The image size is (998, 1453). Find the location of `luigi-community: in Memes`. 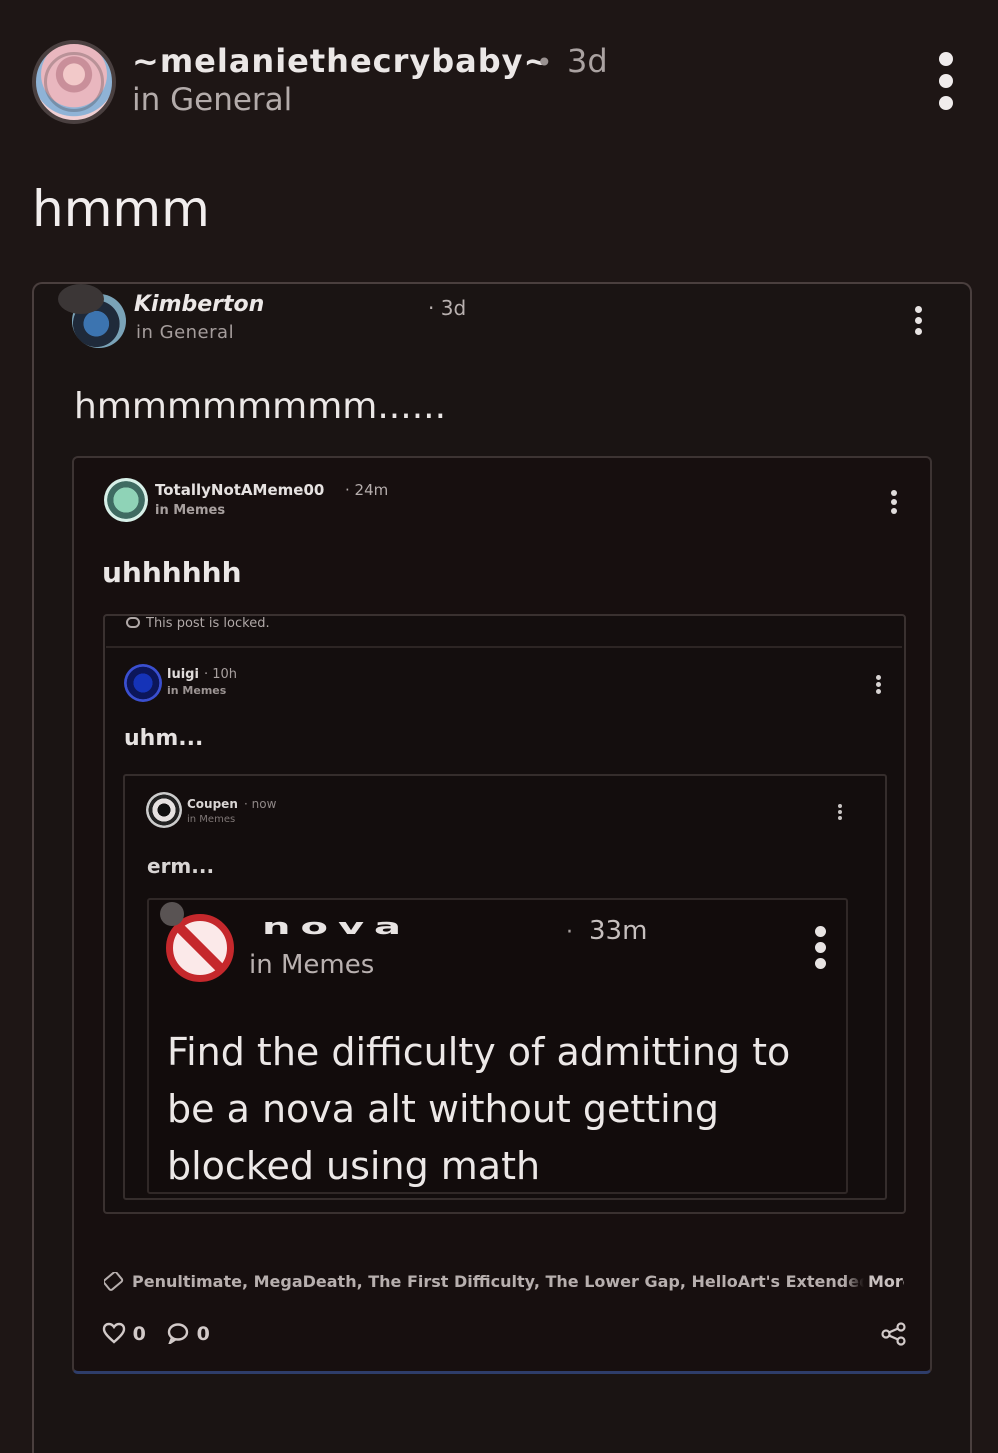

luigi-community: in Memes is located at coordinates (197, 690).